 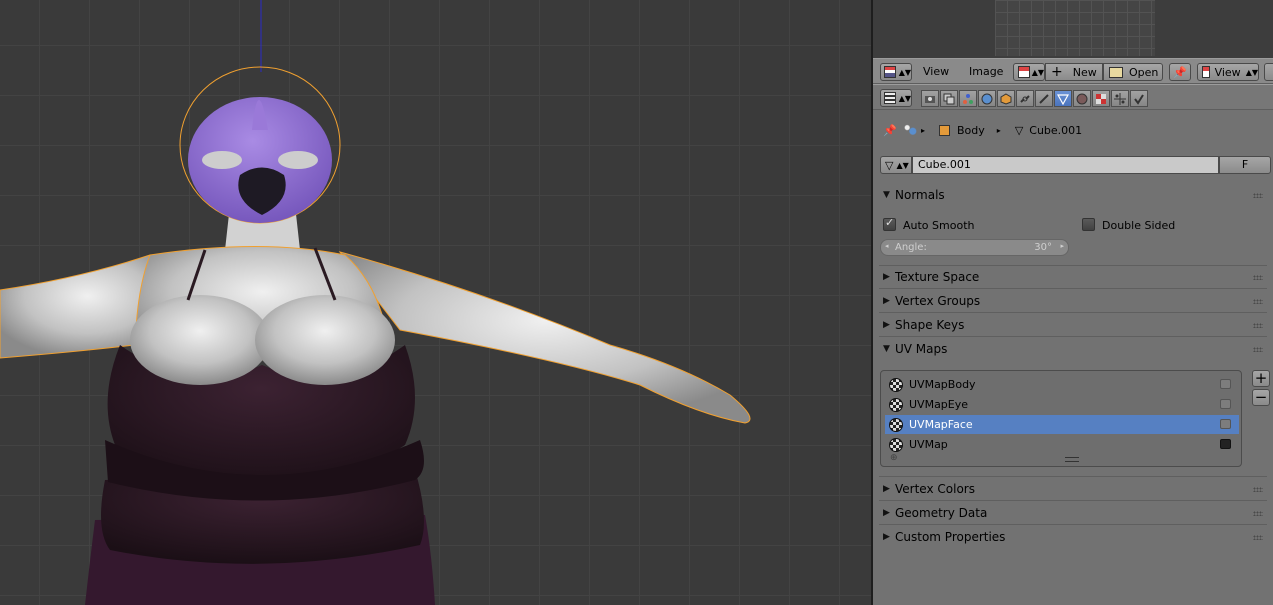 I want to click on remove-uv-map-button: −, so click(x=1261, y=397).